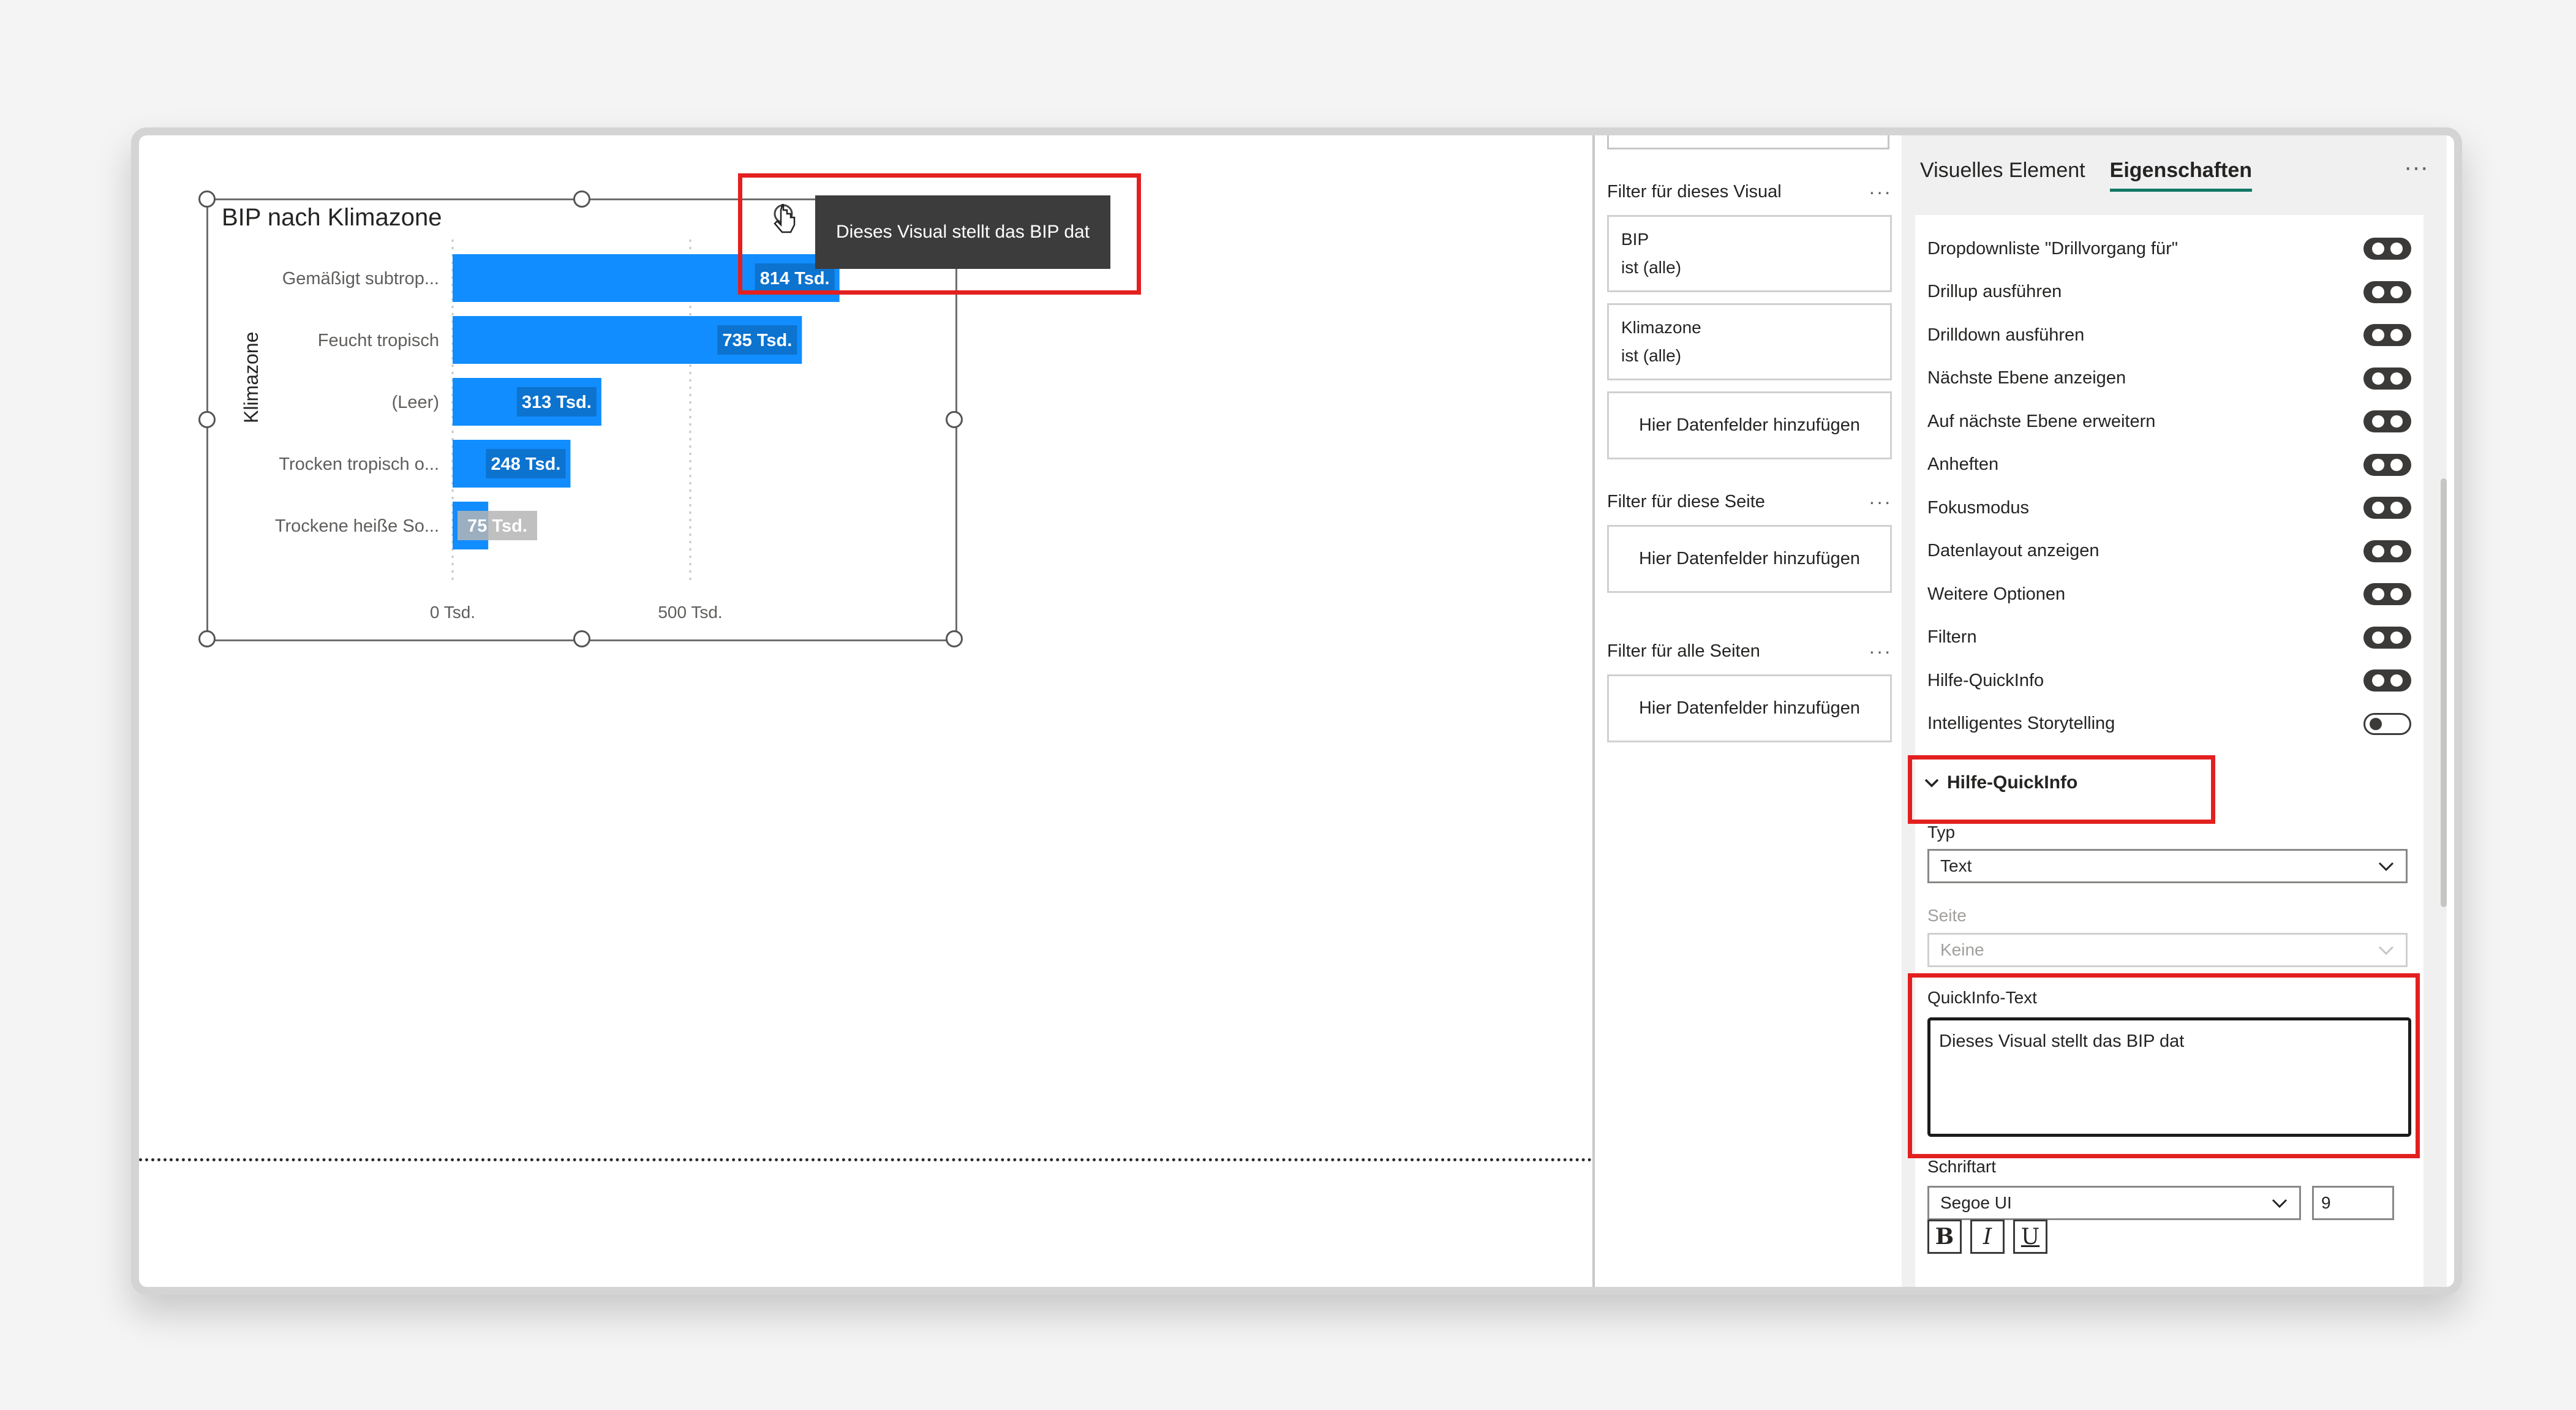 This screenshot has height=1410, width=2576. What do you see at coordinates (1750, 253) in the screenshot?
I see `filter-card-bip: BIP ist (alle)` at bounding box center [1750, 253].